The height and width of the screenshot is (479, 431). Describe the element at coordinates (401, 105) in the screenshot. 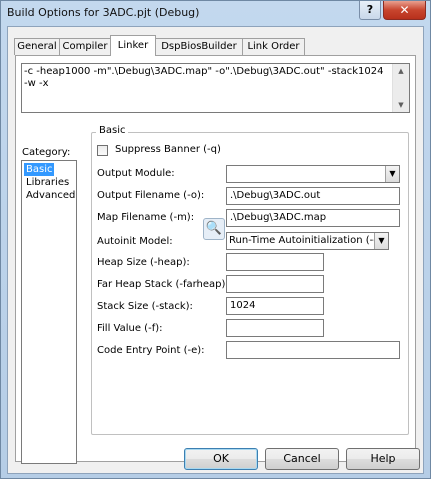

I see `scroll-down-icon: ▼` at that location.